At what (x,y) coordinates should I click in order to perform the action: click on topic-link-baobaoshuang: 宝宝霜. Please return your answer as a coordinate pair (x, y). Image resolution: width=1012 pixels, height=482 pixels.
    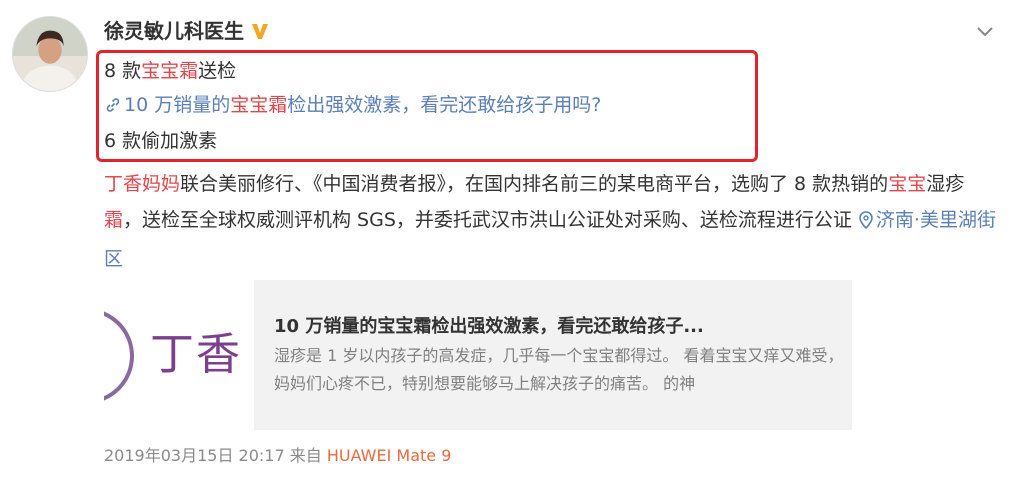
    Looking at the image, I should click on (169, 71).